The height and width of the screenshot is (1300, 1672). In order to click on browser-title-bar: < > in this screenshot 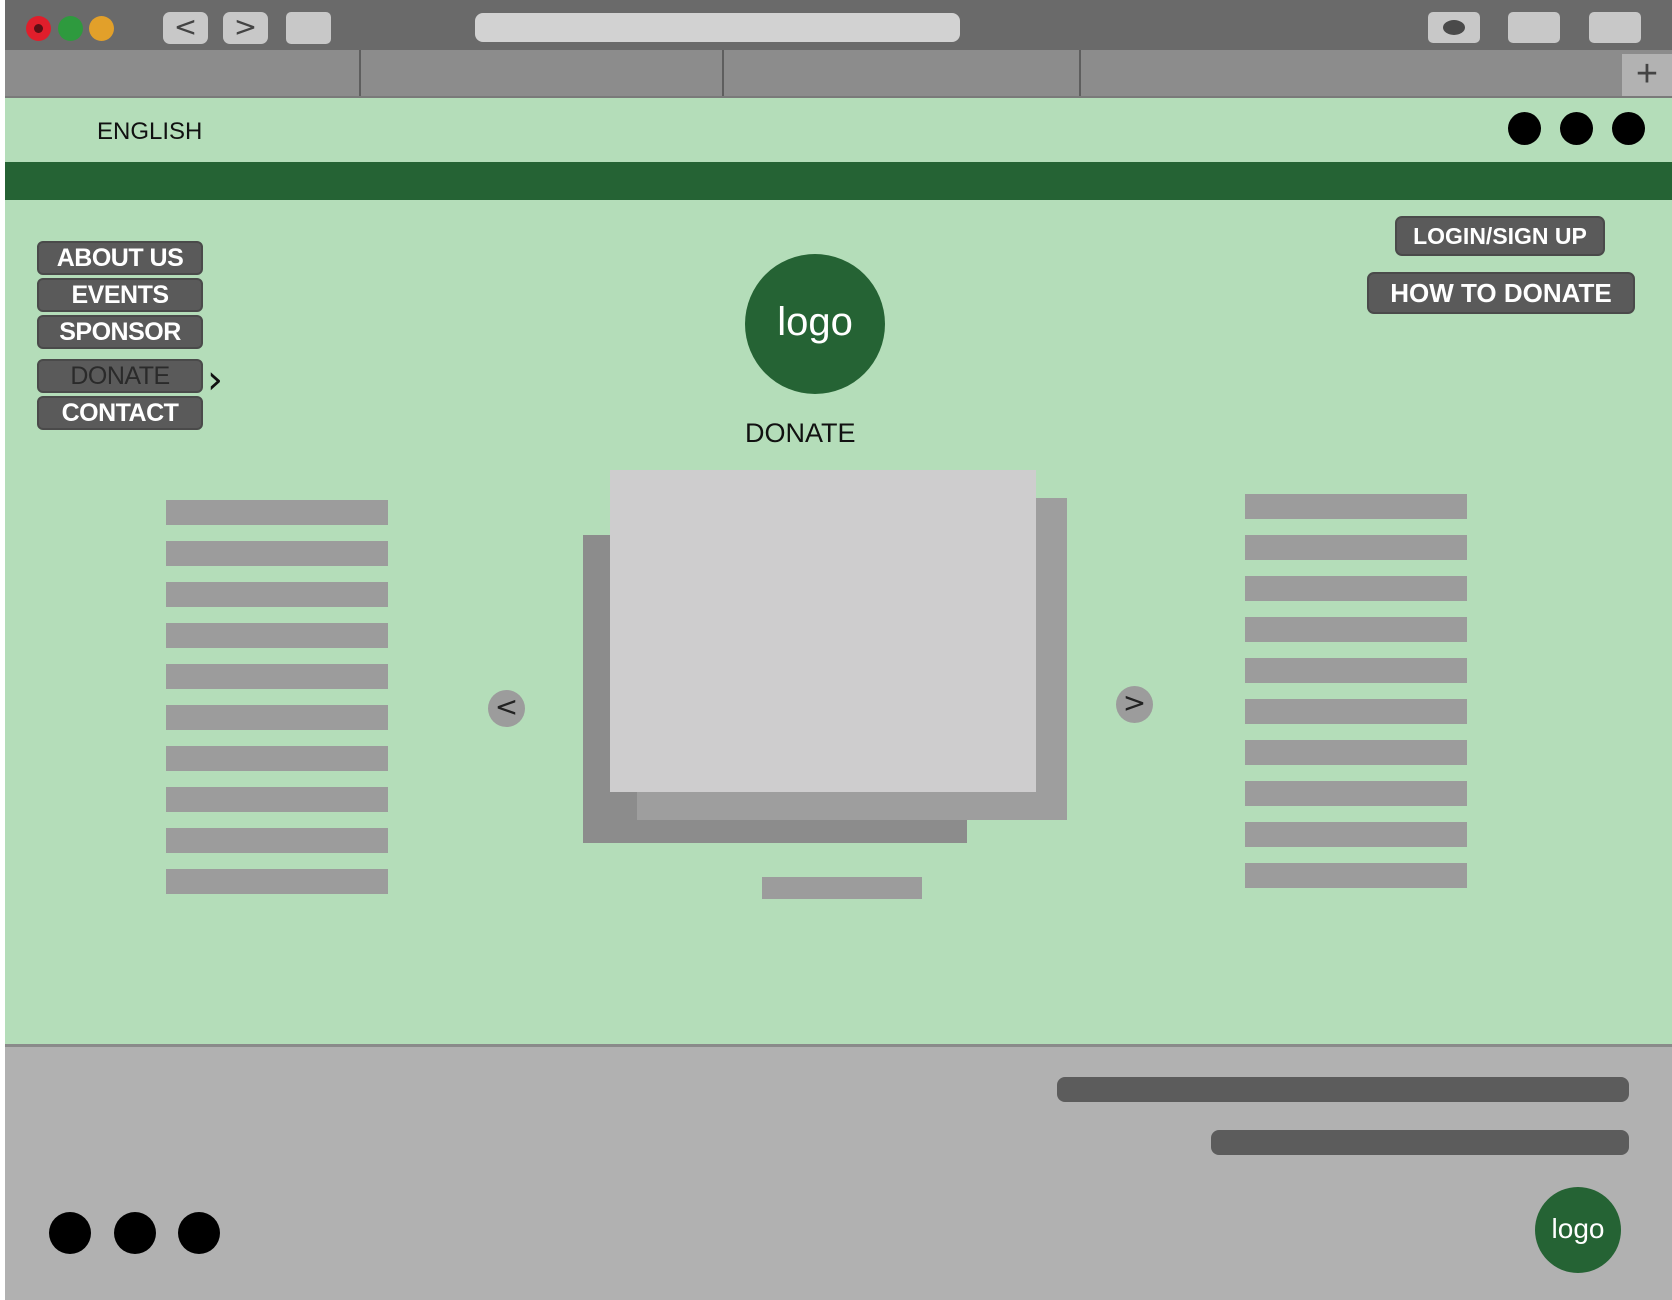, I will do `click(838, 25)`.